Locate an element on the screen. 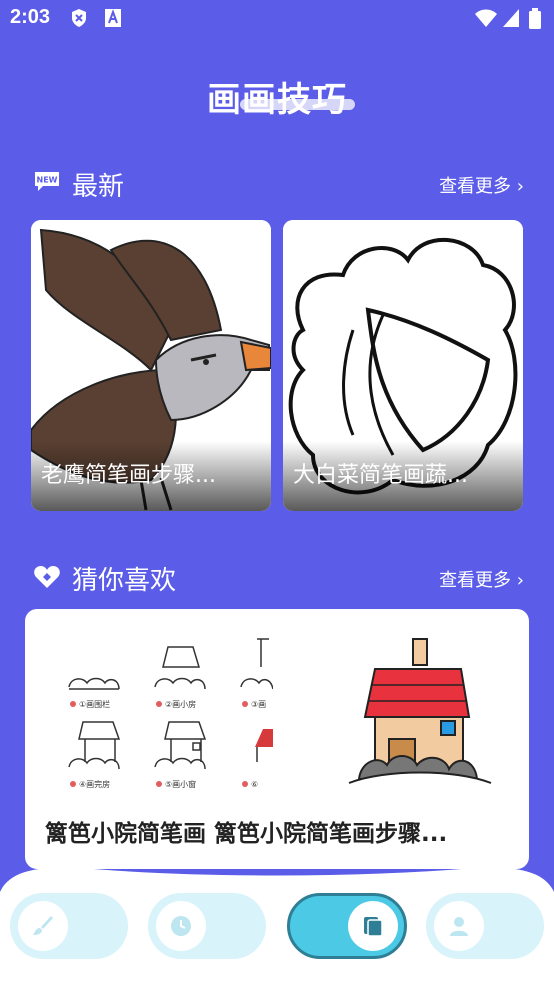 This screenshot has width=554, height=984. step-label: ⑥ is located at coordinates (254, 784).